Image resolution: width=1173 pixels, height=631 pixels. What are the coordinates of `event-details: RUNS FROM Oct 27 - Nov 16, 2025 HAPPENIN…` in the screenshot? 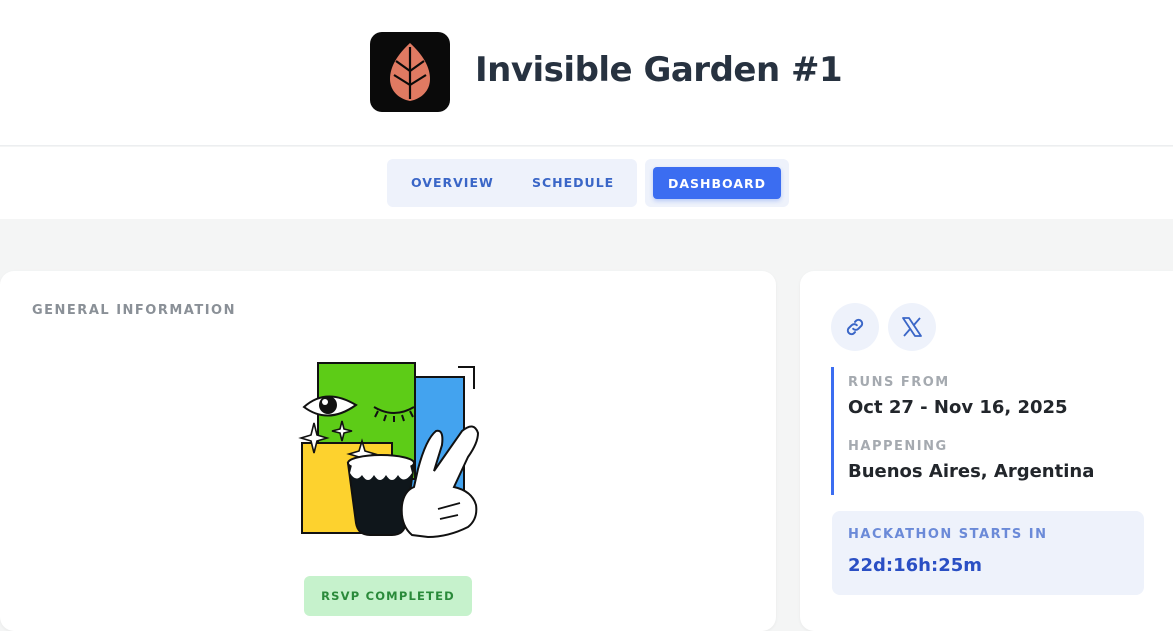 It's located at (991, 431).